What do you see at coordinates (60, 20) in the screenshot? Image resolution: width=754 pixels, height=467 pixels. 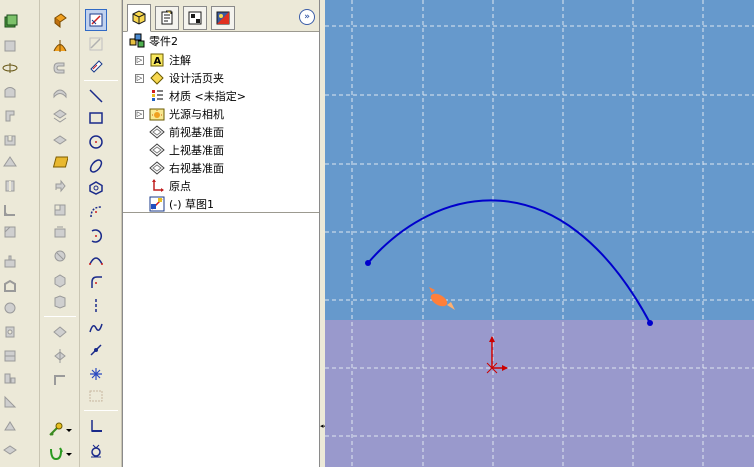 I see `extrude-surface-icon` at bounding box center [60, 20].